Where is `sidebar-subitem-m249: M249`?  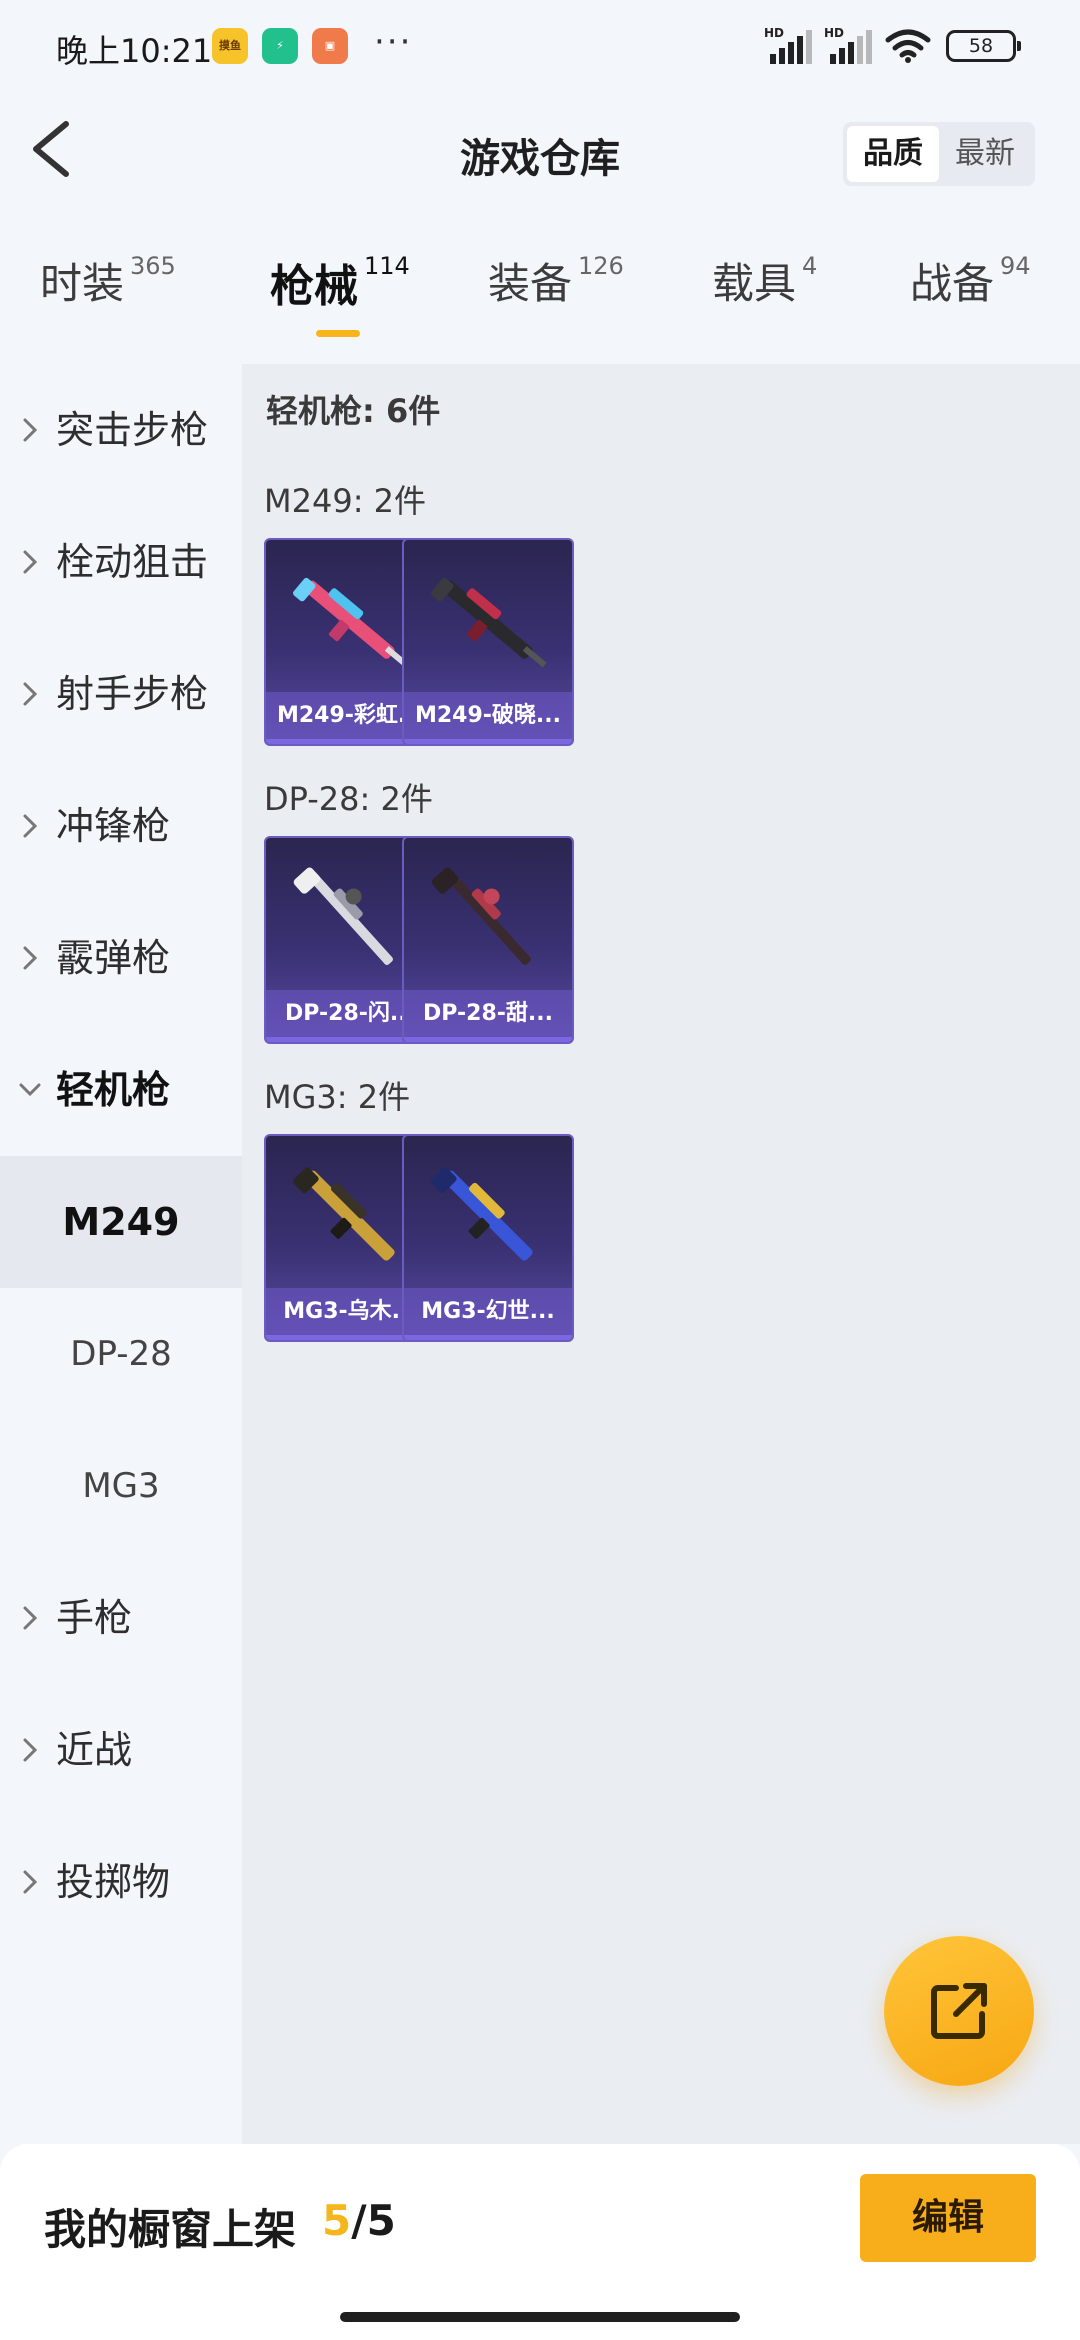
sidebar-subitem-m249: M249 is located at coordinates (121, 1222).